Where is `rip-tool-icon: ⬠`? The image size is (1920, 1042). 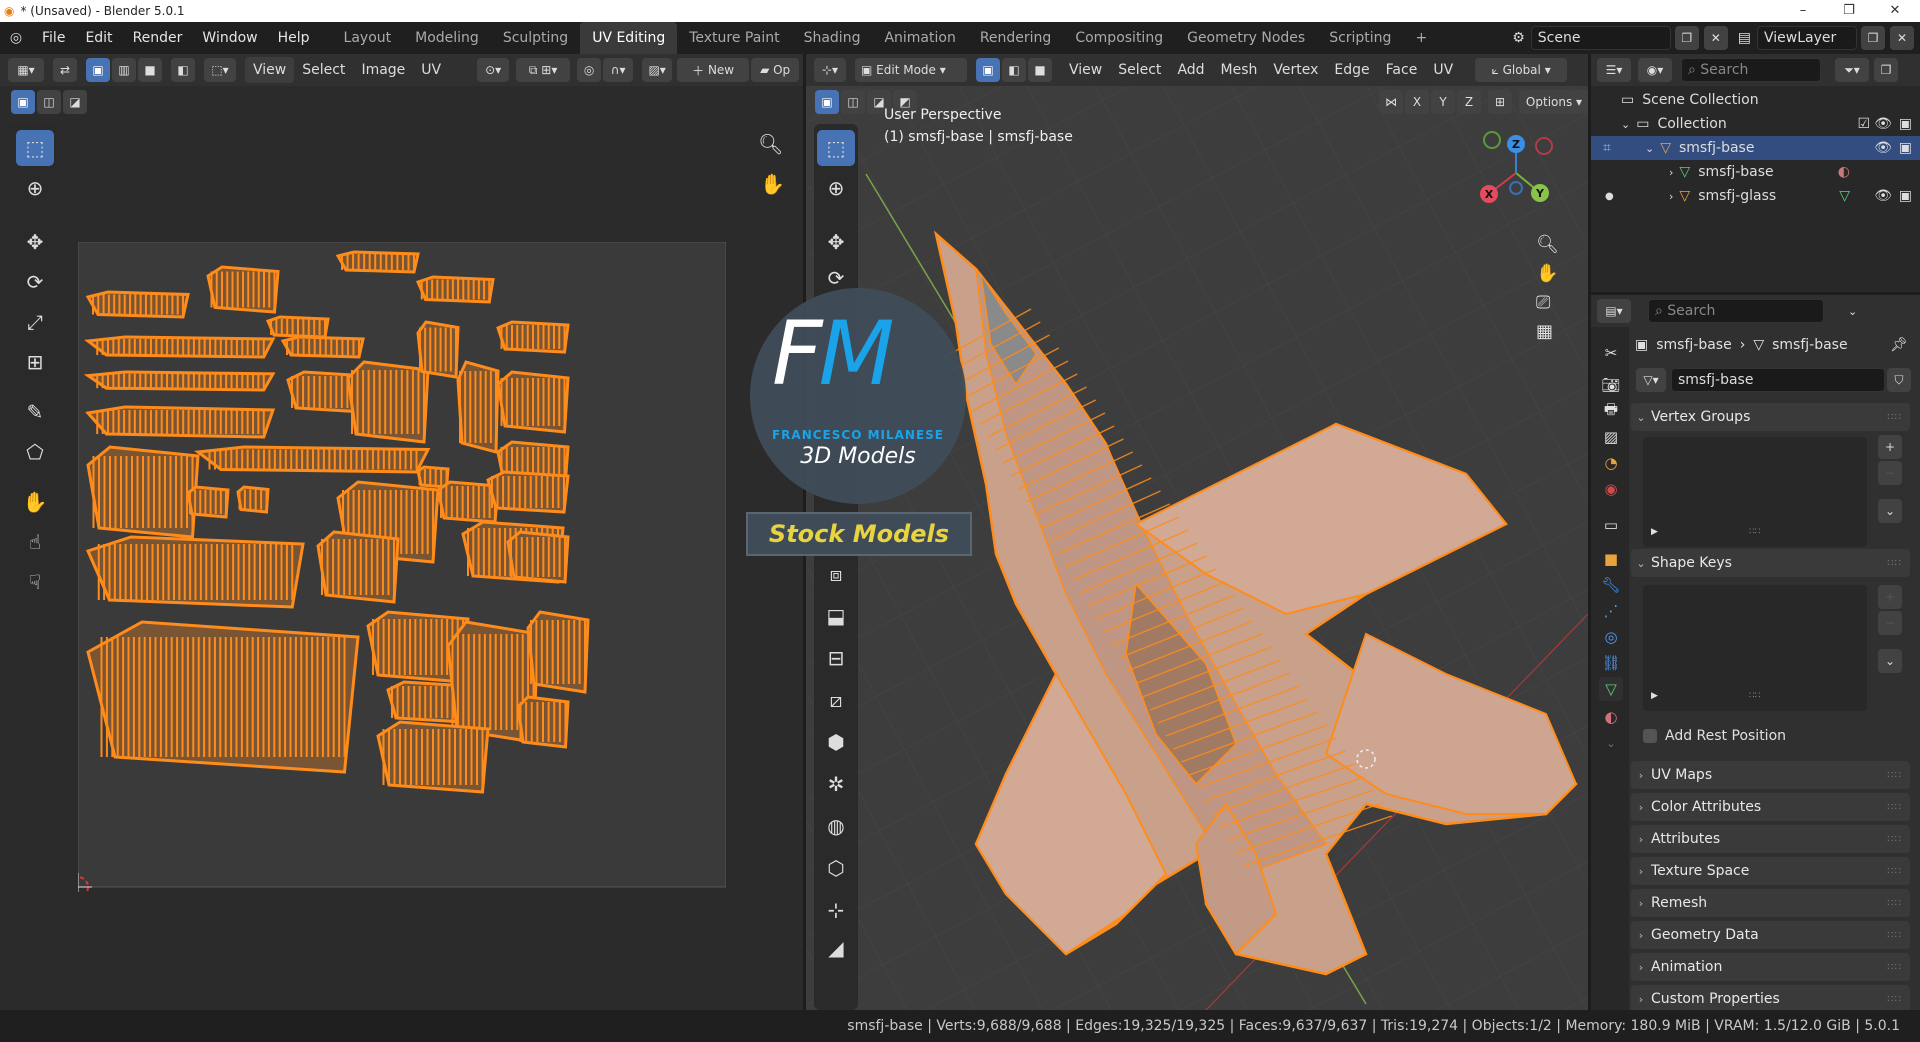 rip-tool-icon: ⬠ is located at coordinates (35, 452).